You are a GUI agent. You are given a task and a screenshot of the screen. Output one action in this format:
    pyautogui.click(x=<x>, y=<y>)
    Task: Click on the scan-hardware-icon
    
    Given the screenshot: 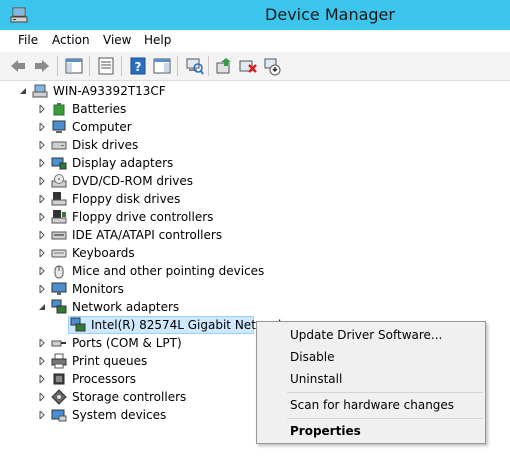 What is the action you would take?
    pyautogui.click(x=194, y=66)
    